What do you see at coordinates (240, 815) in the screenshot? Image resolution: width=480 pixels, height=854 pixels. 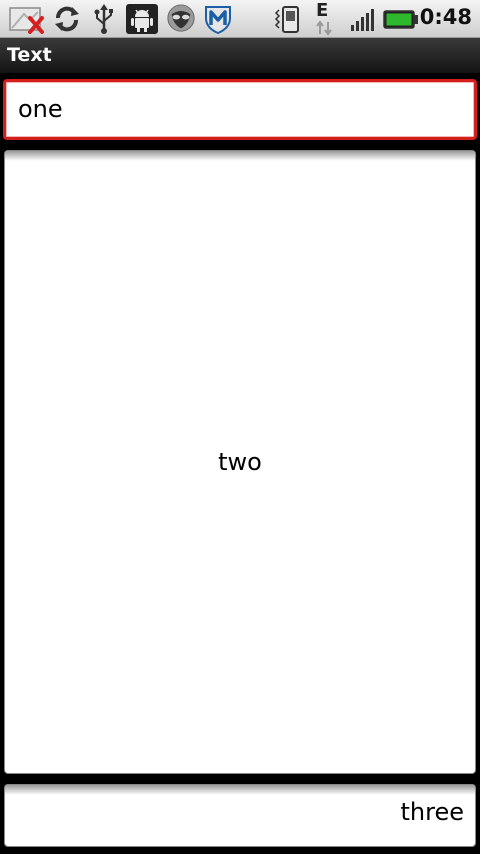 I see `text-field-three: three` at bounding box center [240, 815].